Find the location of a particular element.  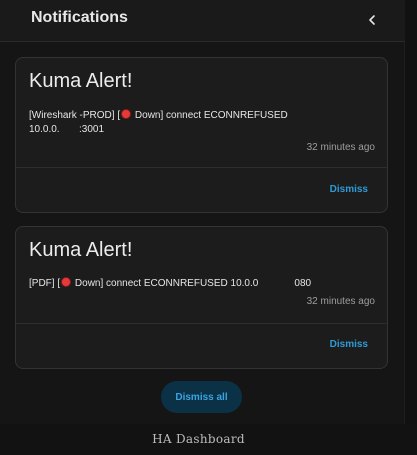

footer-label: HA Dashboard is located at coordinates (198, 439).